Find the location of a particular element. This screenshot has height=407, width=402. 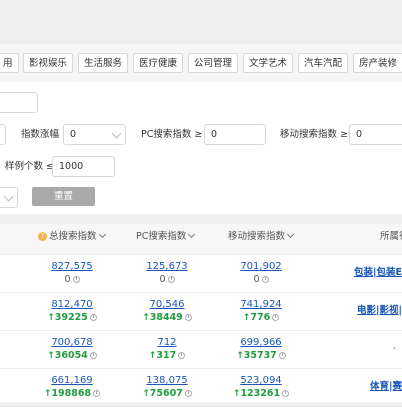

category-link: 包装|包装E is located at coordinates (378, 273).